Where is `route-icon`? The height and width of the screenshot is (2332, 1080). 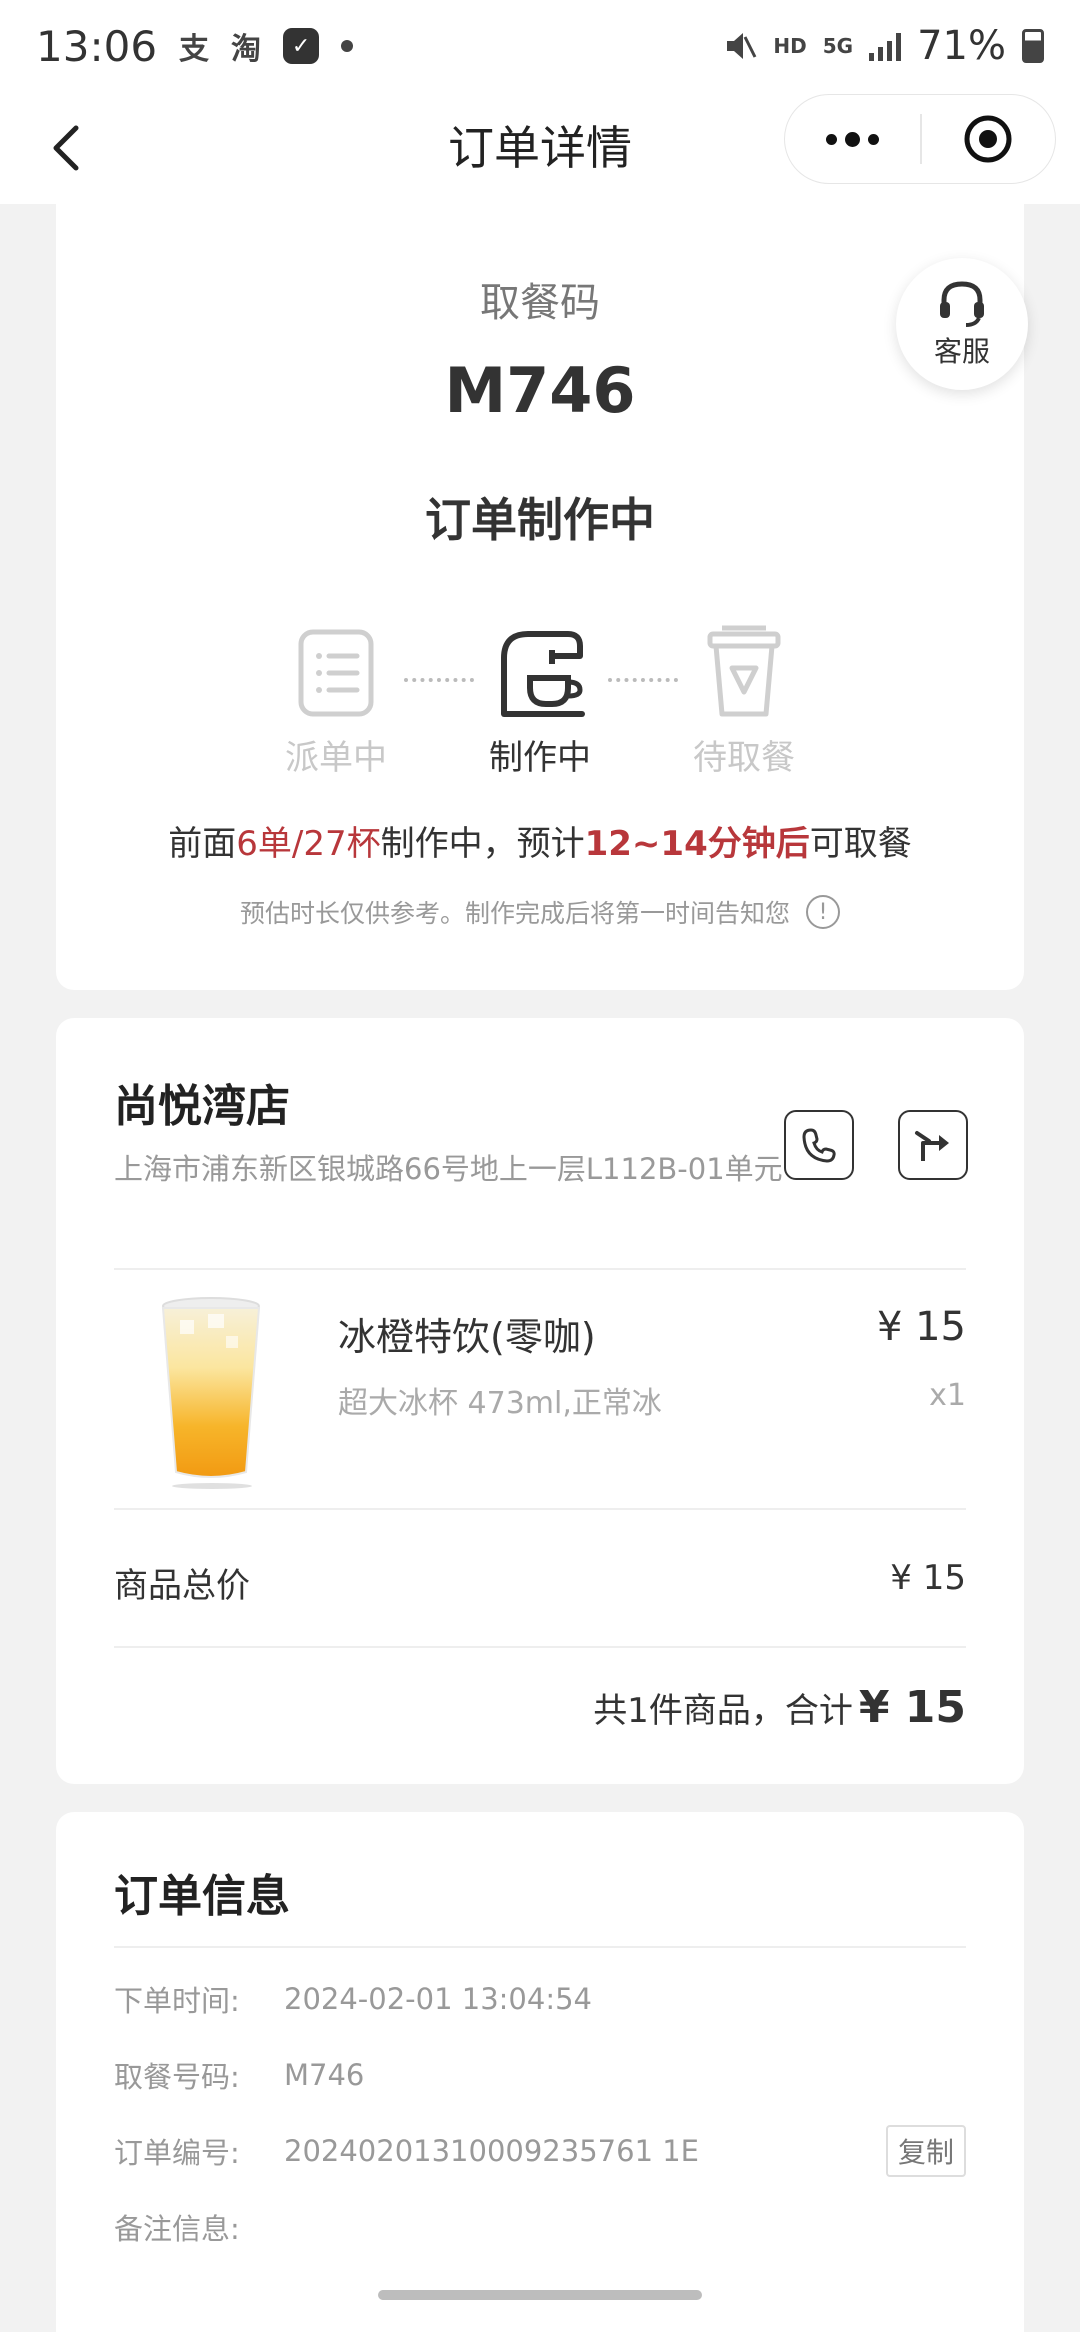
route-icon is located at coordinates (932, 1146).